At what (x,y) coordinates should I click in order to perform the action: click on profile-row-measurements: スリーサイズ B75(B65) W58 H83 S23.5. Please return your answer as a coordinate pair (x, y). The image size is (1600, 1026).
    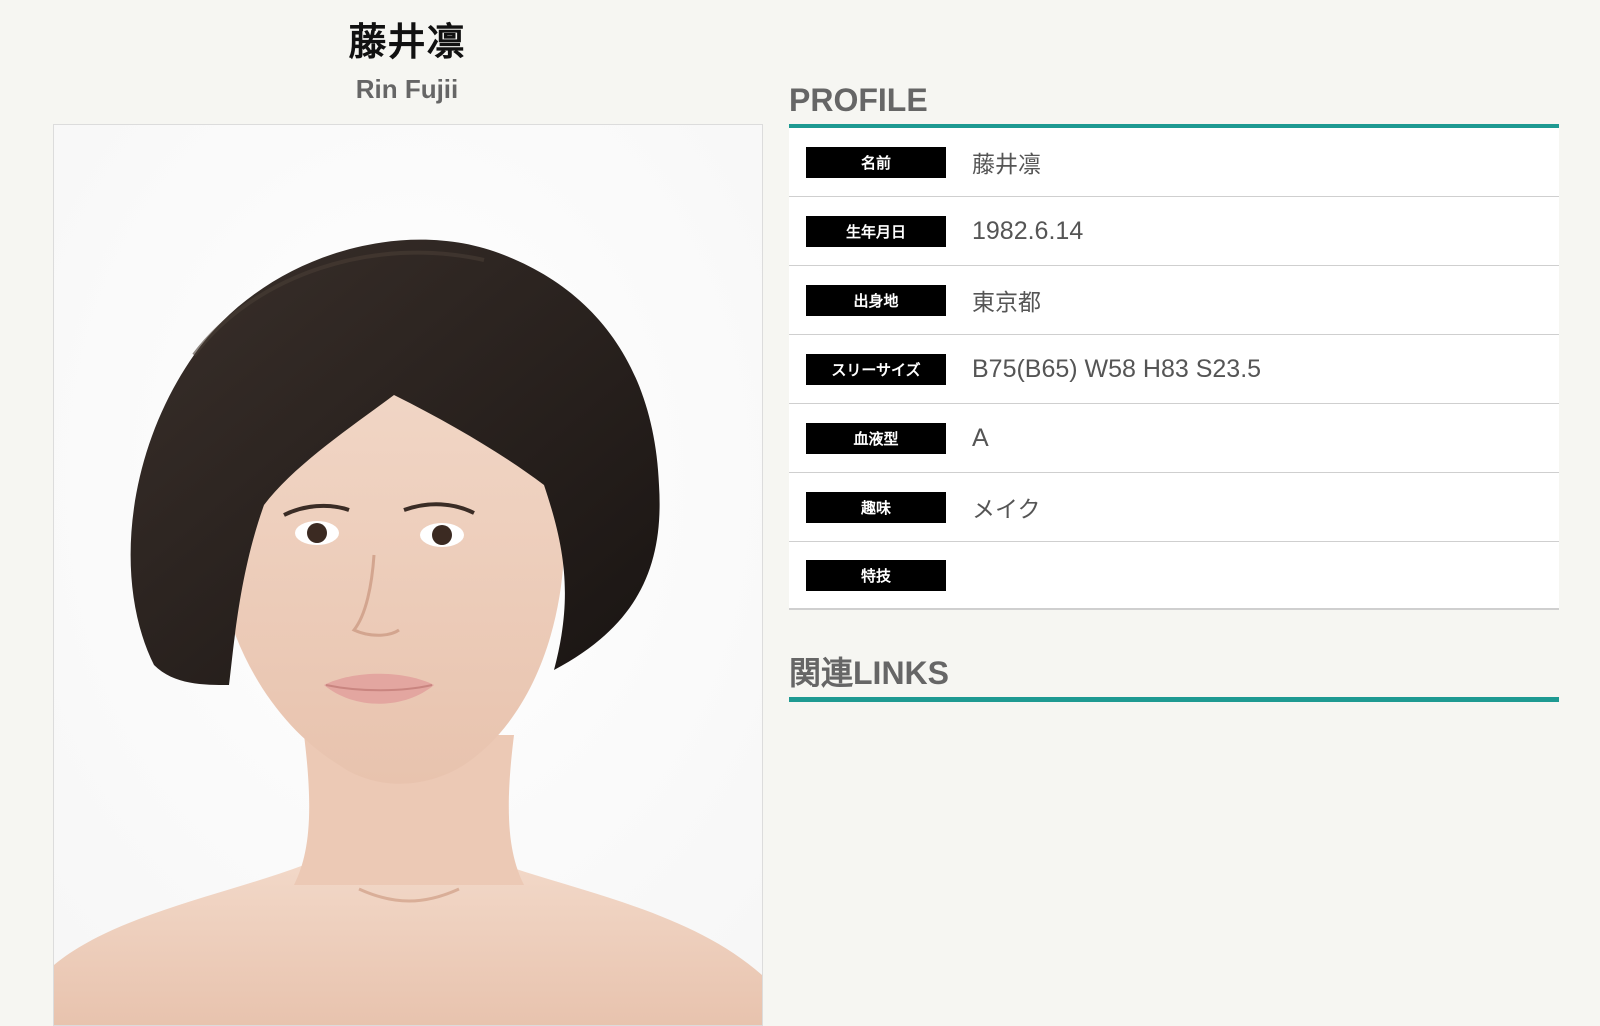
    Looking at the image, I should click on (1174, 369).